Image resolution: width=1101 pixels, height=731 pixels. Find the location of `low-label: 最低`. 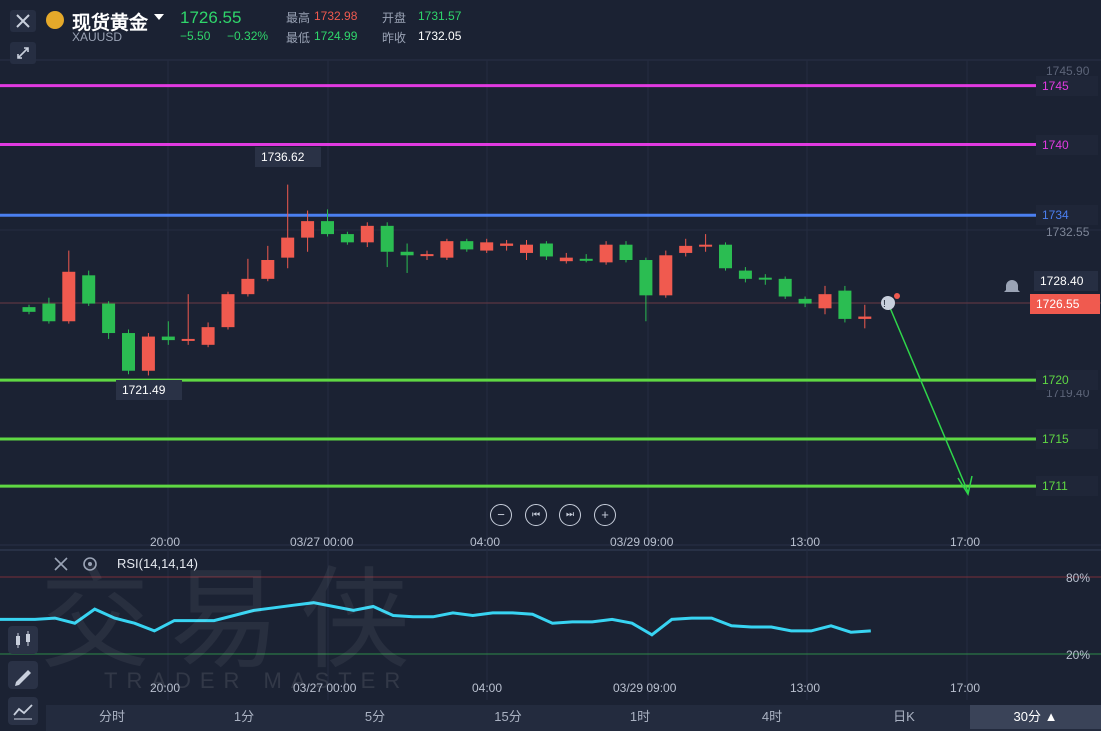

low-label: 最低 is located at coordinates (298, 38).